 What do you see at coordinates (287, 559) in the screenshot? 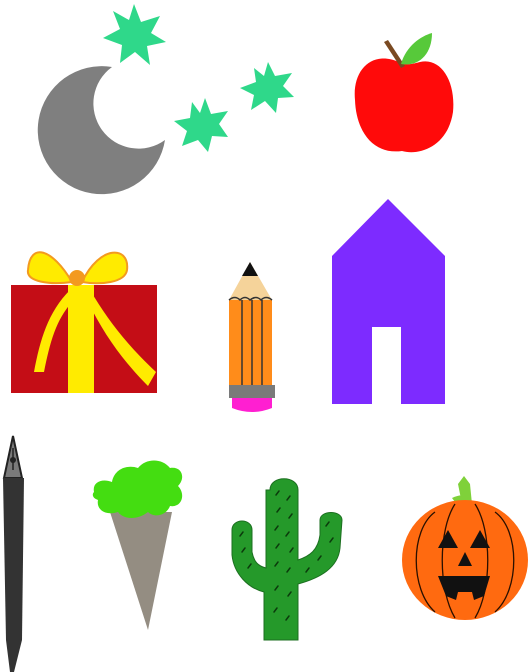
I see `cactus-icon` at bounding box center [287, 559].